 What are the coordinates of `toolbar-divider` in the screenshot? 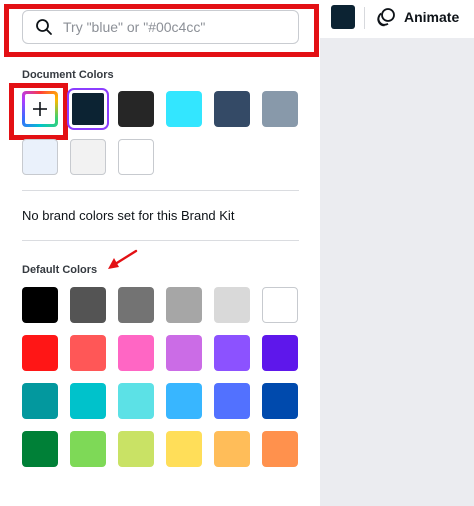 It's located at (364, 18).